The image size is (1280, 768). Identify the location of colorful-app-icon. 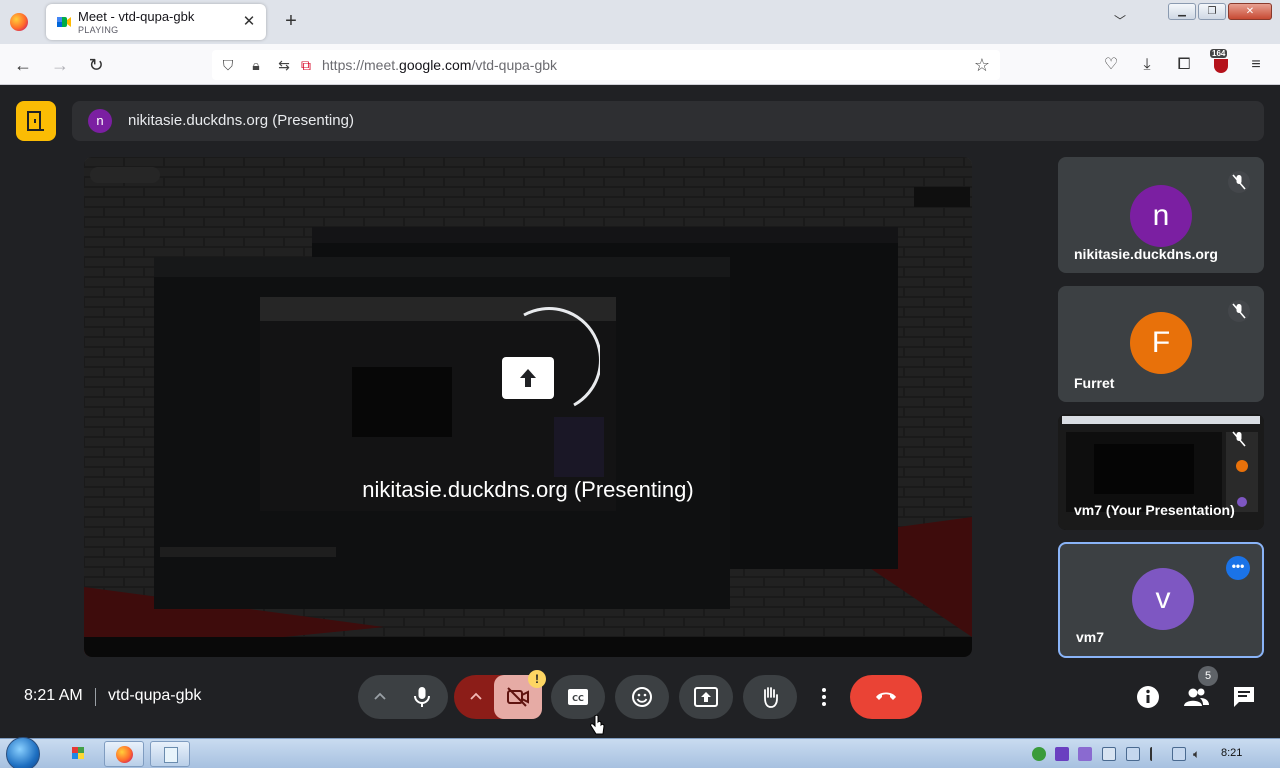
(78, 753).